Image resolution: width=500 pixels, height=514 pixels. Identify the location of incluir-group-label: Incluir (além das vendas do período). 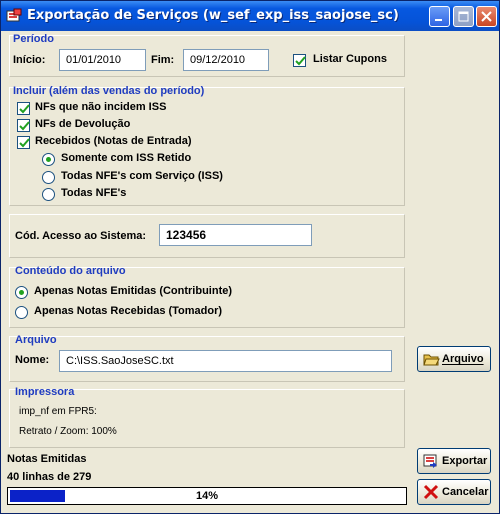
(109, 91).